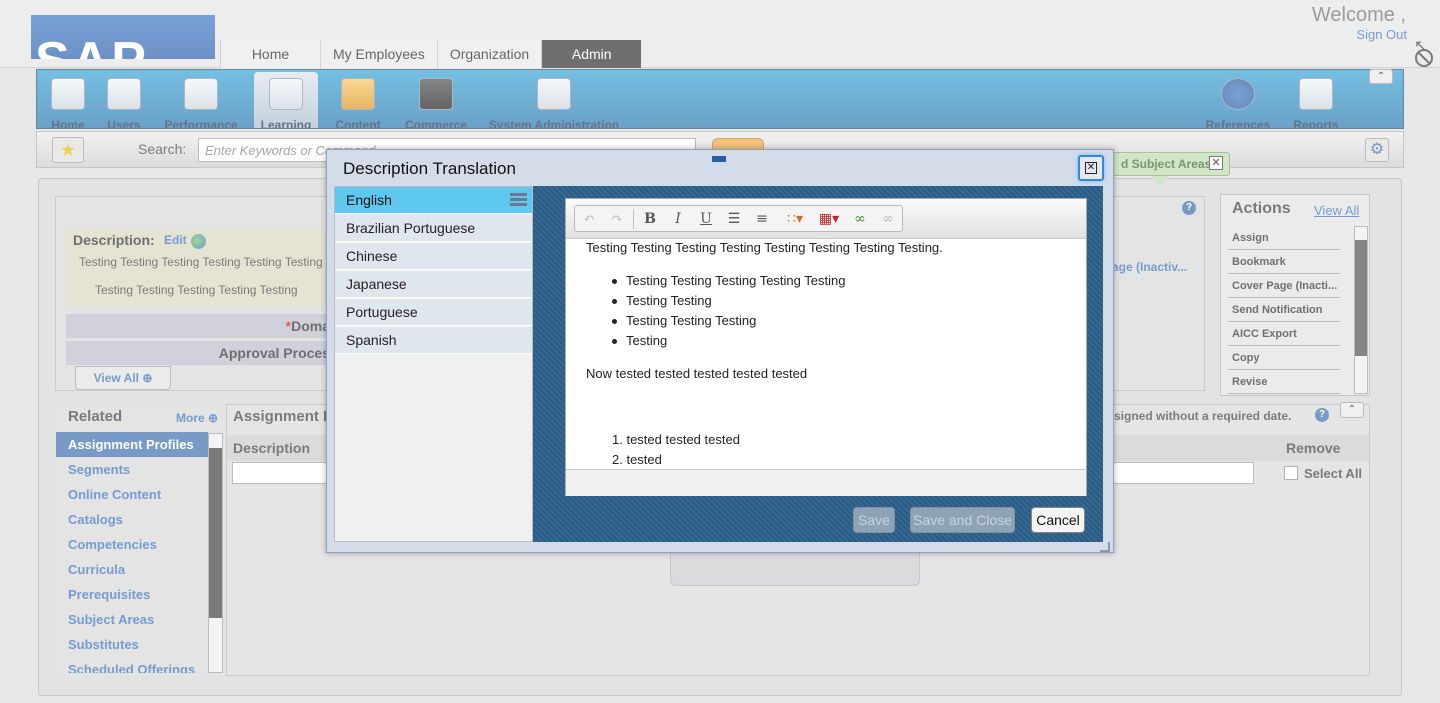  I want to click on toolbar-separator, so click(633, 219).